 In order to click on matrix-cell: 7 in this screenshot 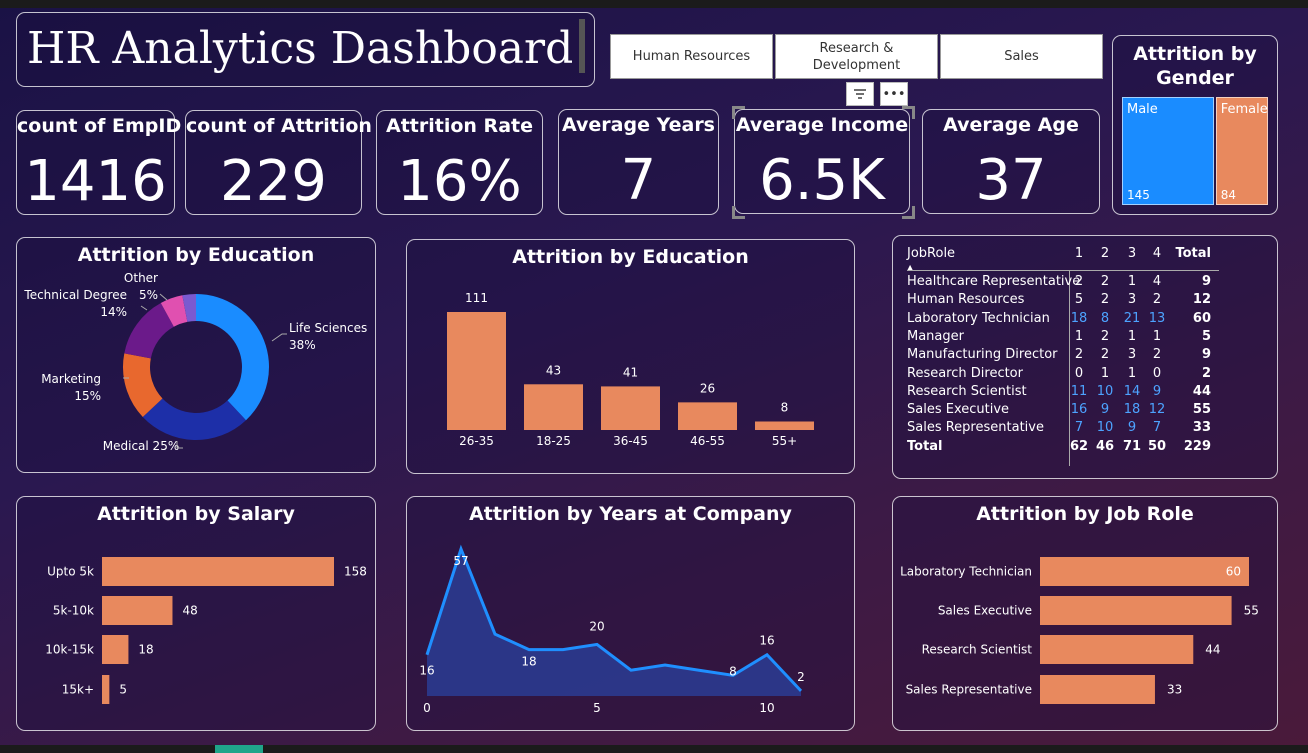, I will do `click(1079, 428)`.